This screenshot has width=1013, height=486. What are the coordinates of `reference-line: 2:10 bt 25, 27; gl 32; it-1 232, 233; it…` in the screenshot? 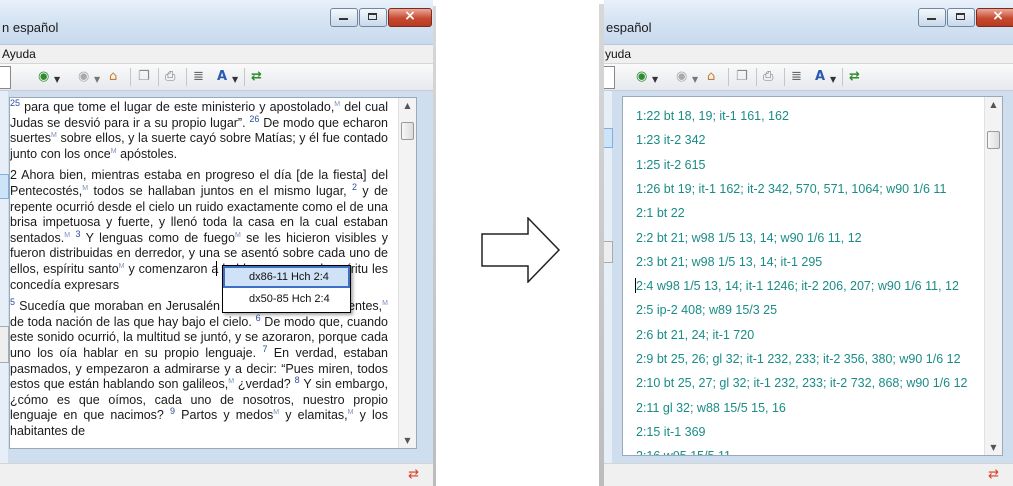 It's located at (802, 383).